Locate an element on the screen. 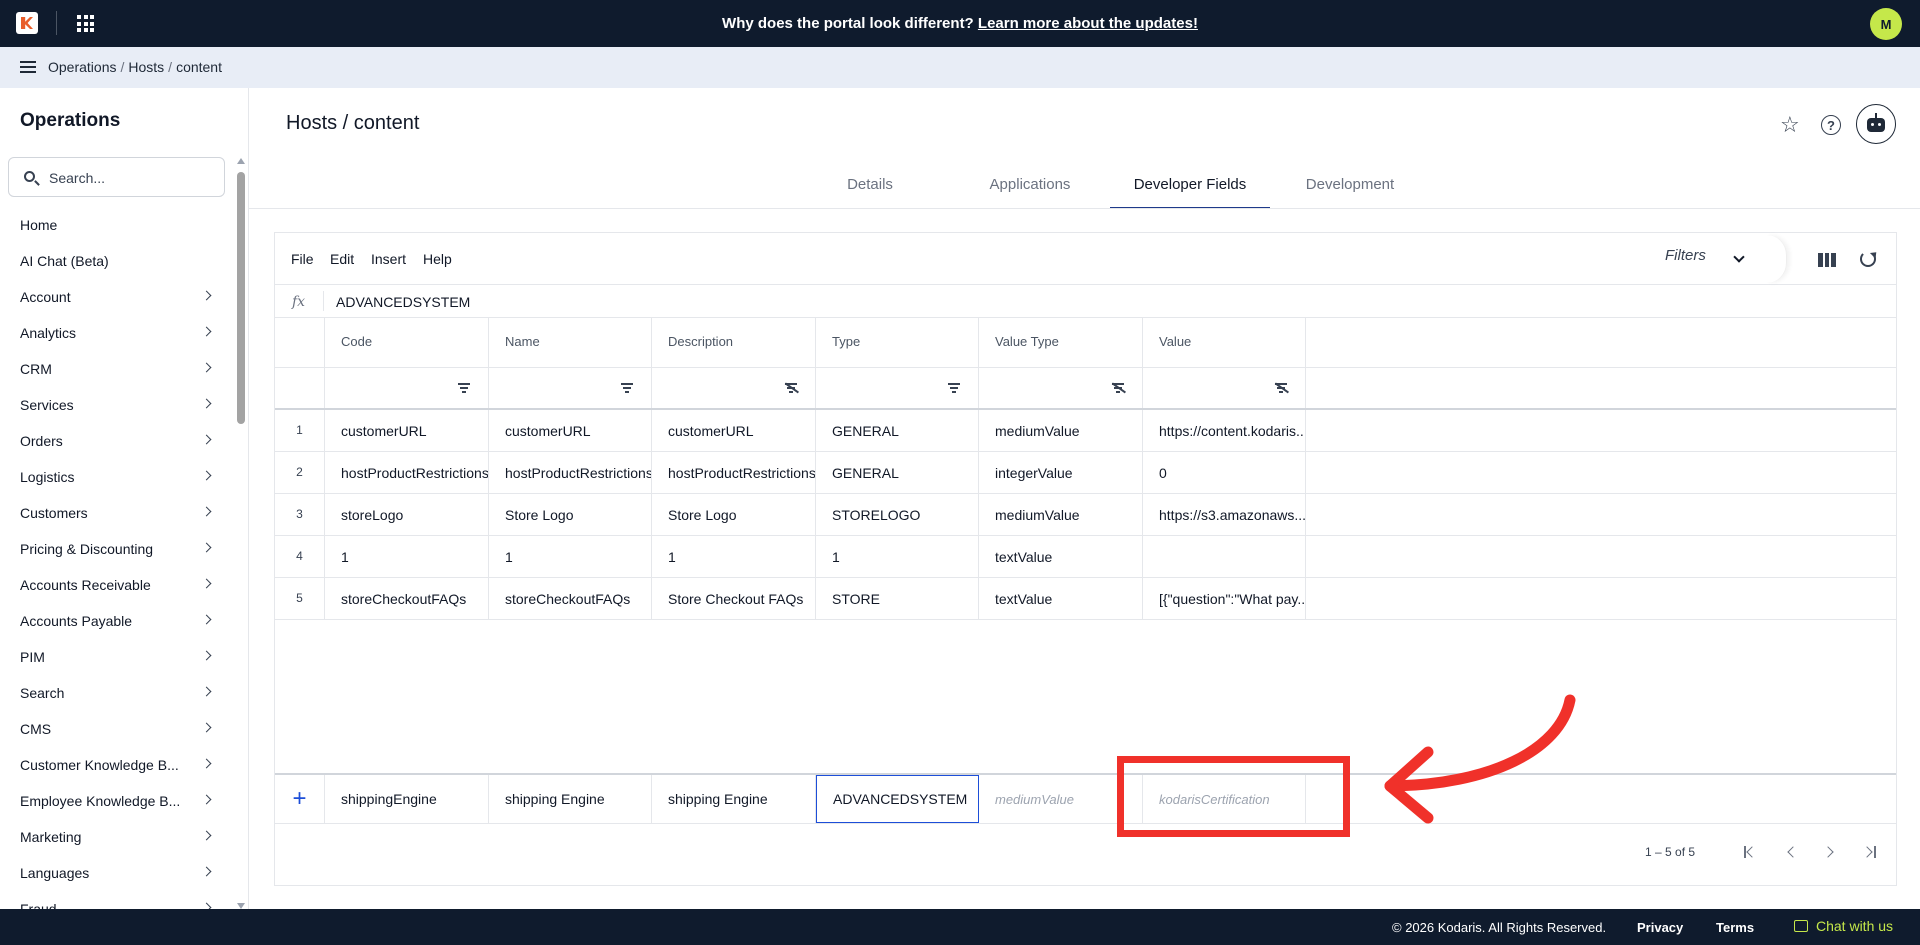 This screenshot has width=1920, height=945. previous-page-icon is located at coordinates (1792, 852).